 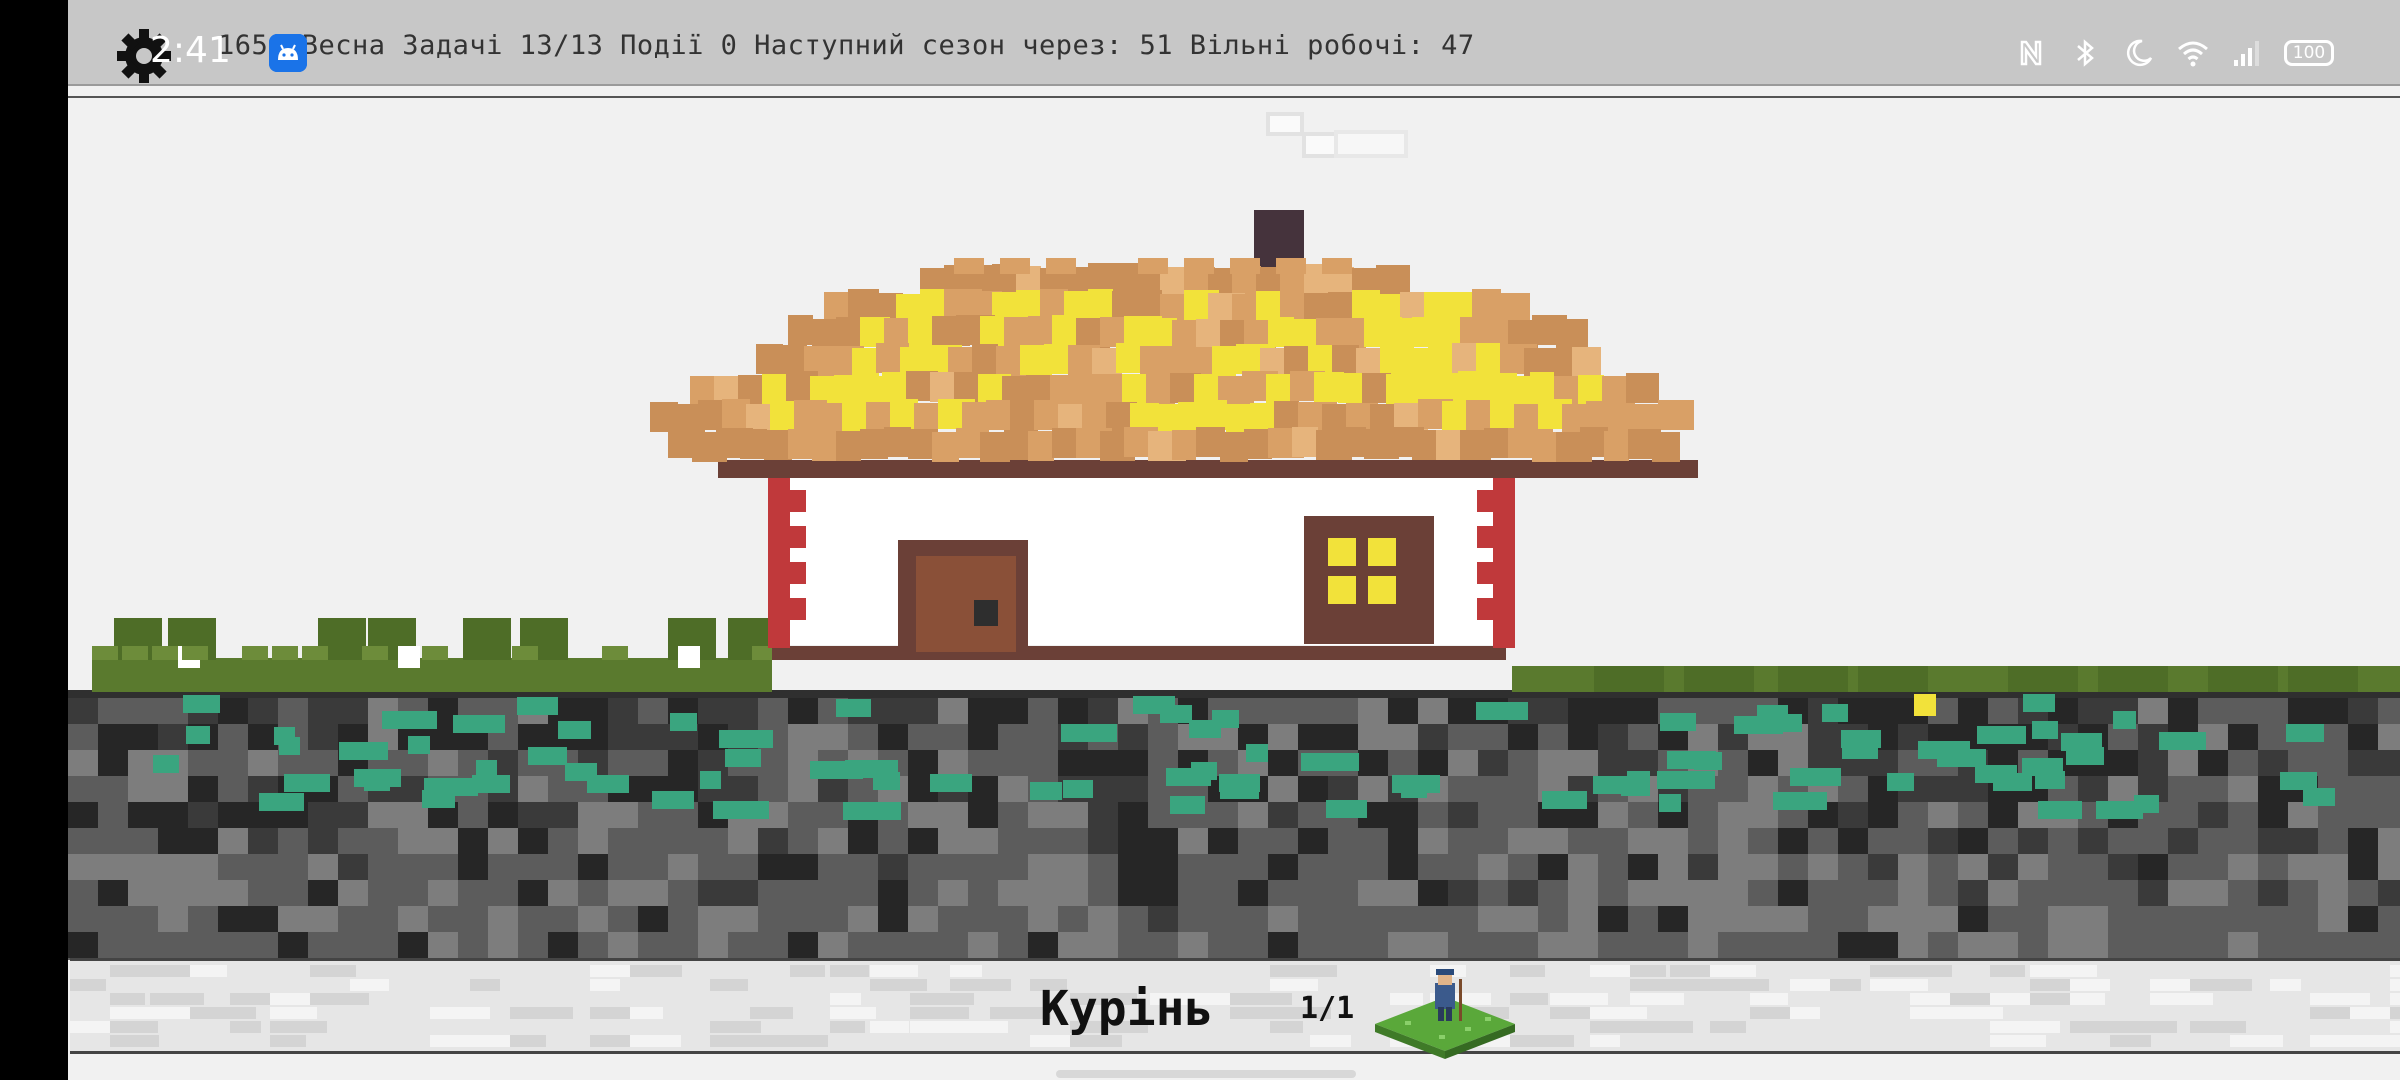 What do you see at coordinates (963, 600) in the screenshot?
I see `house-door` at bounding box center [963, 600].